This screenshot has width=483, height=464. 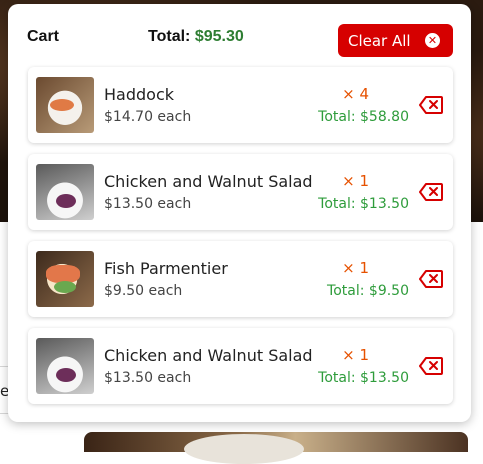 I want to click on item-name: Haddock, so click(x=139, y=94).